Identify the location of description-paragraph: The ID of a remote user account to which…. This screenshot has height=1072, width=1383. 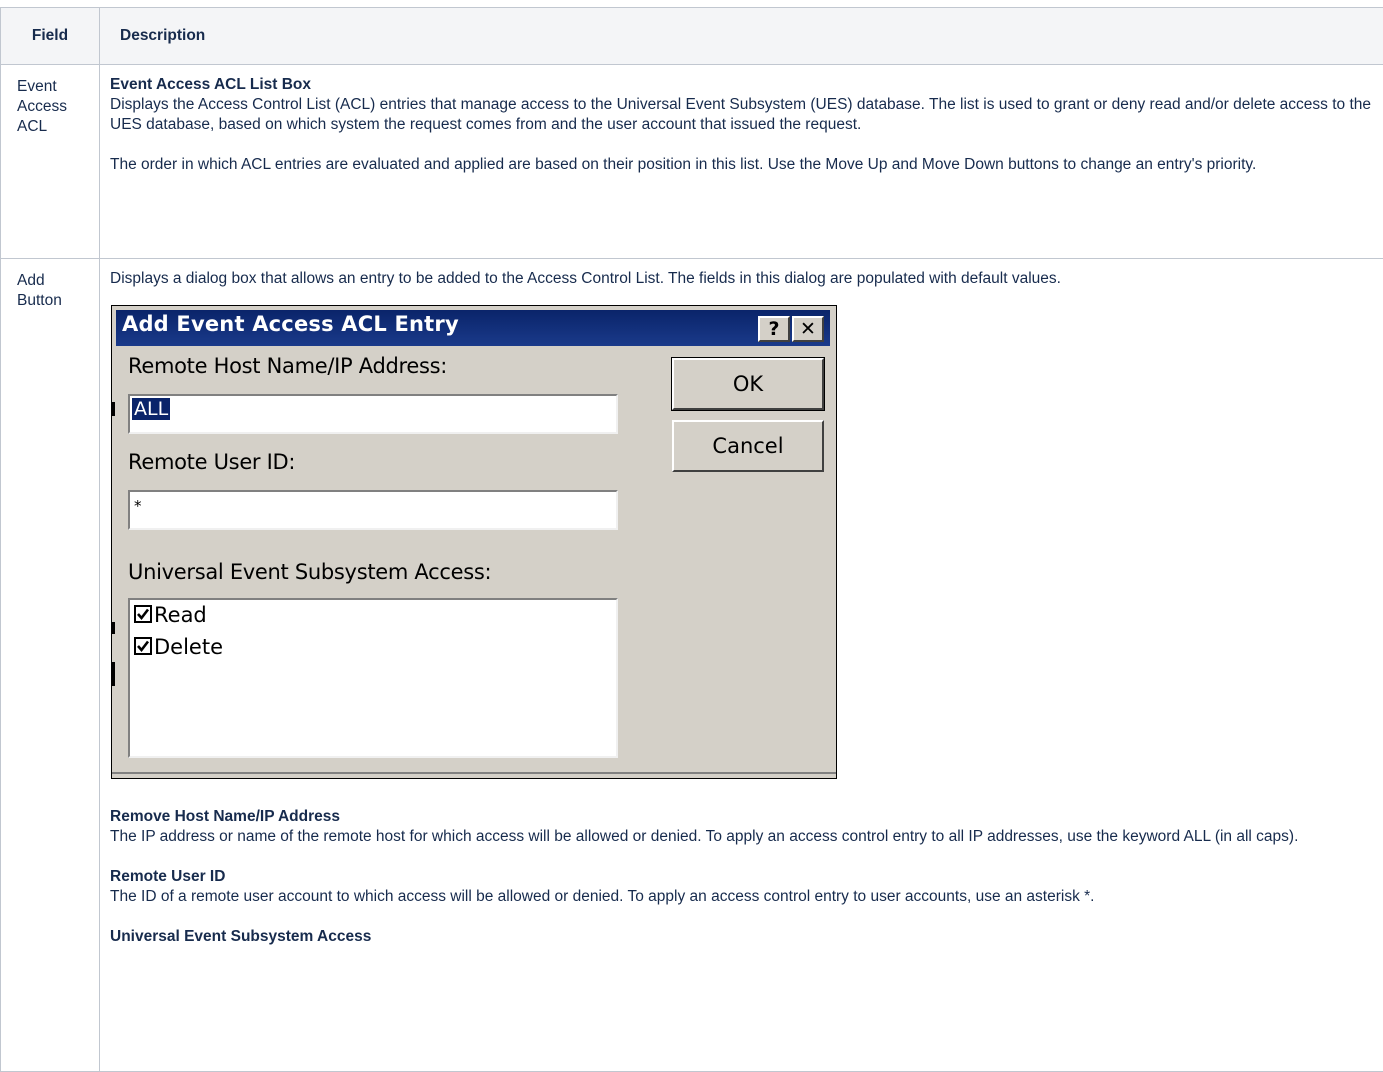
(741, 897).